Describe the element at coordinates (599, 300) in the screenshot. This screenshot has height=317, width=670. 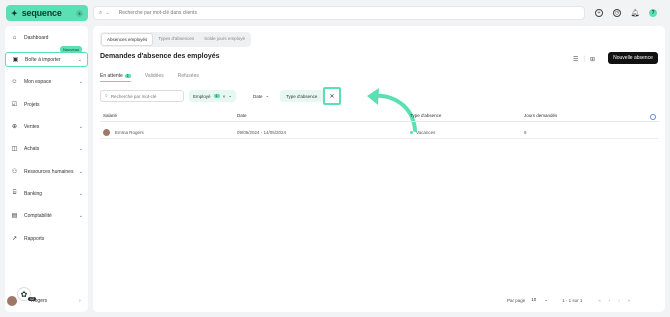
I see `first-page-icon: «` at that location.